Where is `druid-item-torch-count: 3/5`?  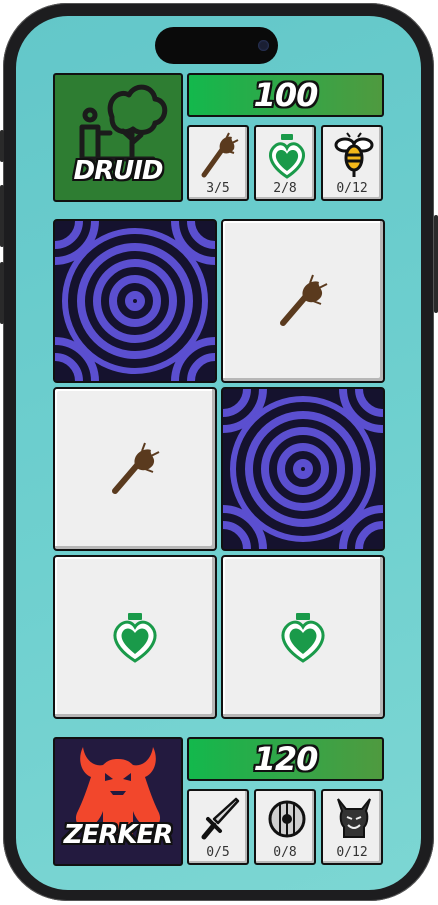
druid-item-torch-count: 3/5 is located at coordinates (218, 188).